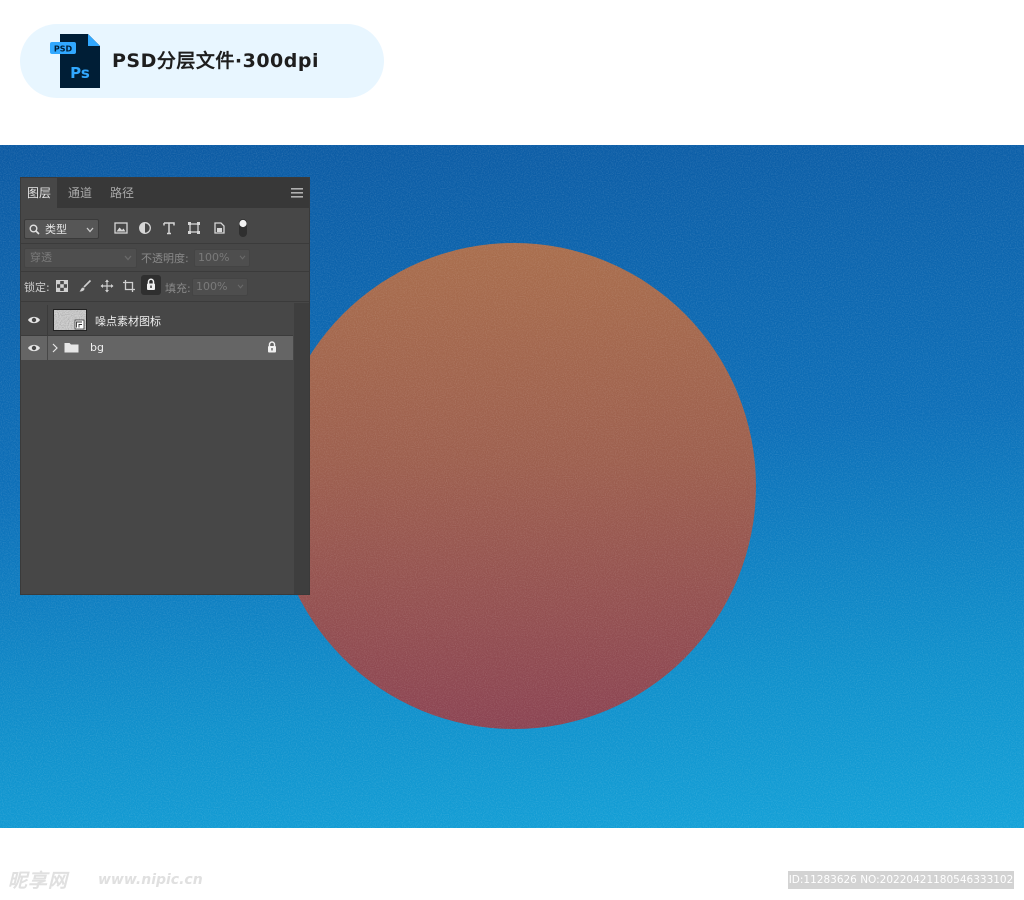 This screenshot has height=900, width=1024. What do you see at coordinates (34, 229) in the screenshot?
I see `search-icon` at bounding box center [34, 229].